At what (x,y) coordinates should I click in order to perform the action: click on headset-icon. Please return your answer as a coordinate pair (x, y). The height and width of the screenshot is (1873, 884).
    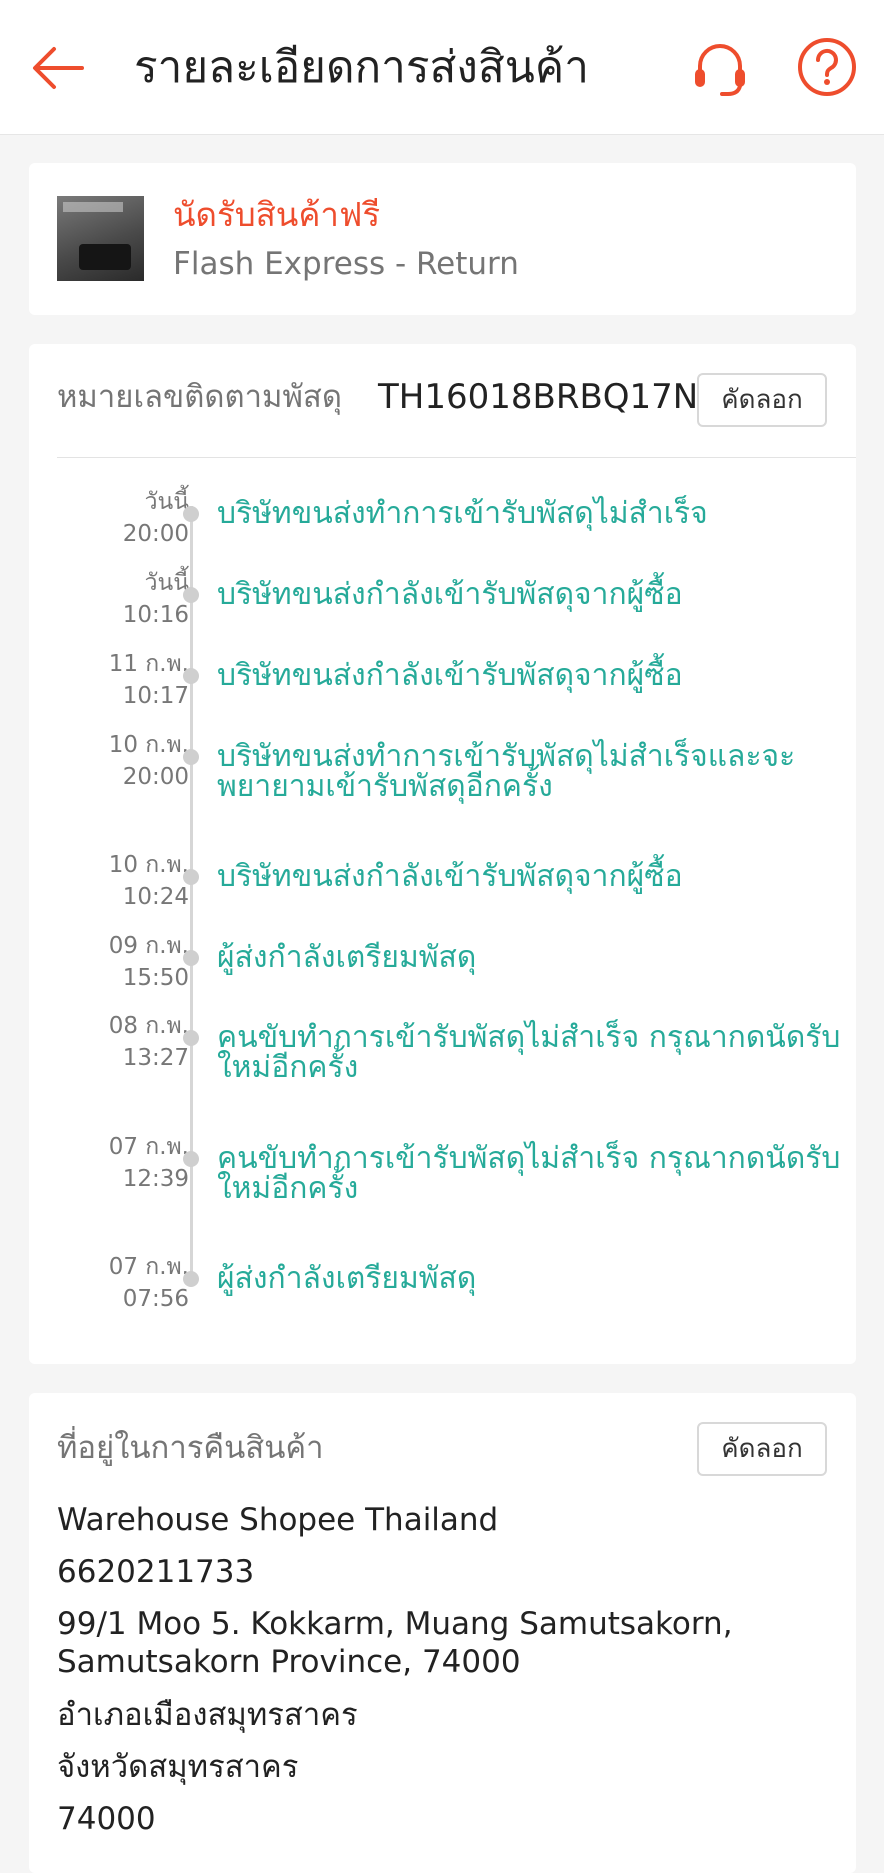
    Looking at the image, I should click on (720, 70).